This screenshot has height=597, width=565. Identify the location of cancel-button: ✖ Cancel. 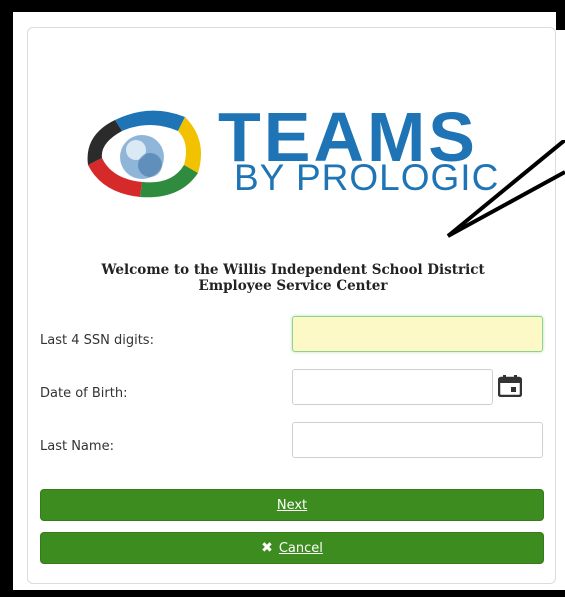
(292, 548).